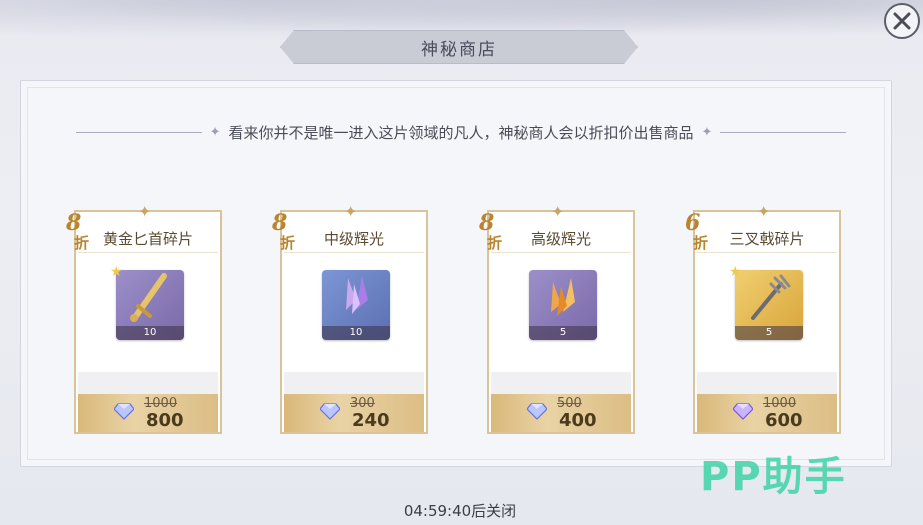 The width and height of the screenshot is (923, 525). I want to click on price-bar: 300 240, so click(354, 413).